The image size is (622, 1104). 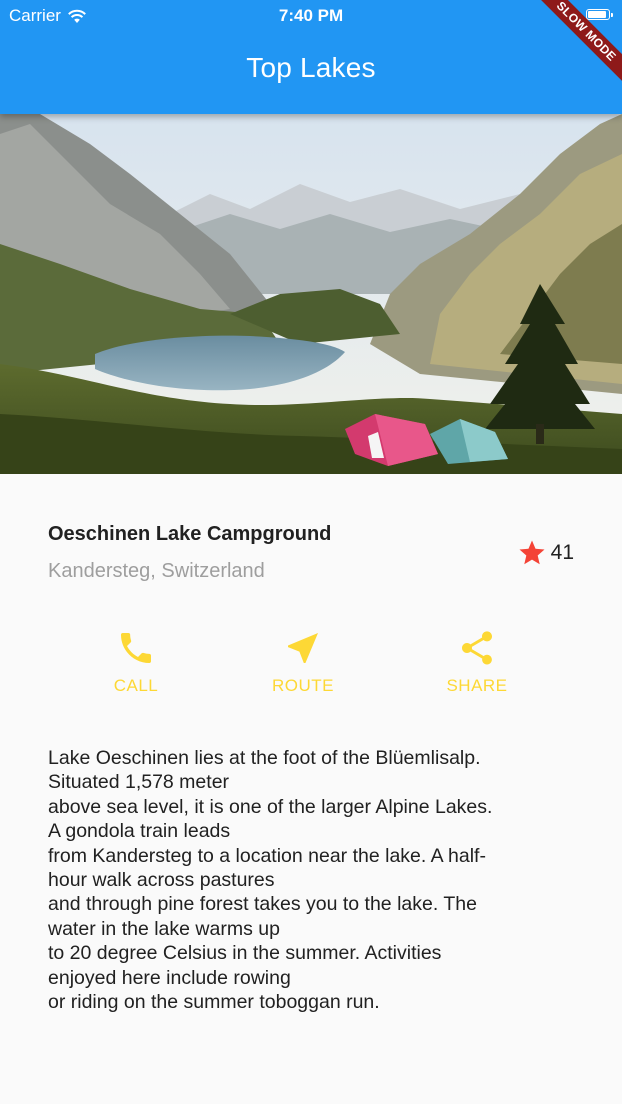 I want to click on battery-level, so click(x=597, y=14).